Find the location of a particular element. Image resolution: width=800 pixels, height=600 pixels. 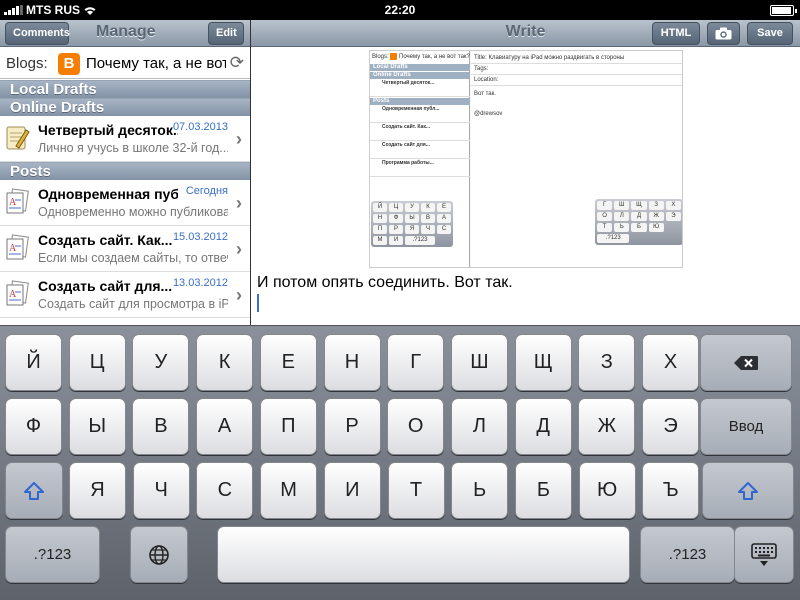

blog-selector: Blogs: B Почему так, а не вот так? ⟳ is located at coordinates (125, 63).